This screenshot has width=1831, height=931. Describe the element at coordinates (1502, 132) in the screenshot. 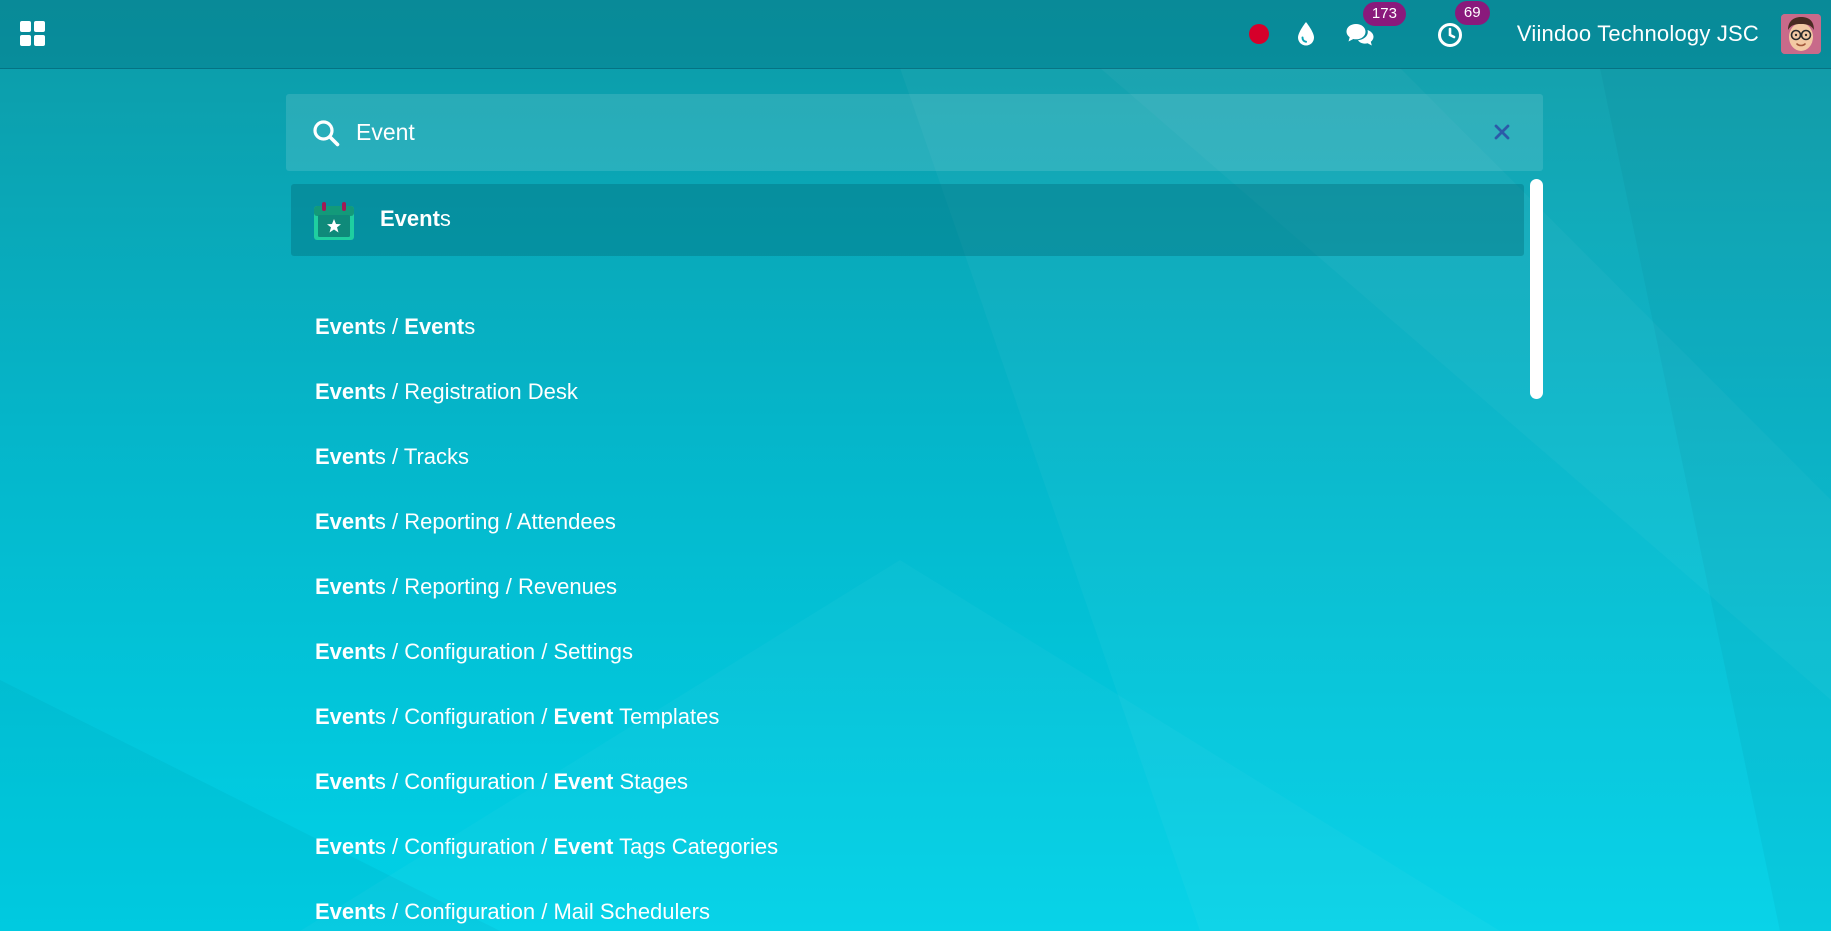

I see `close-icon` at that location.